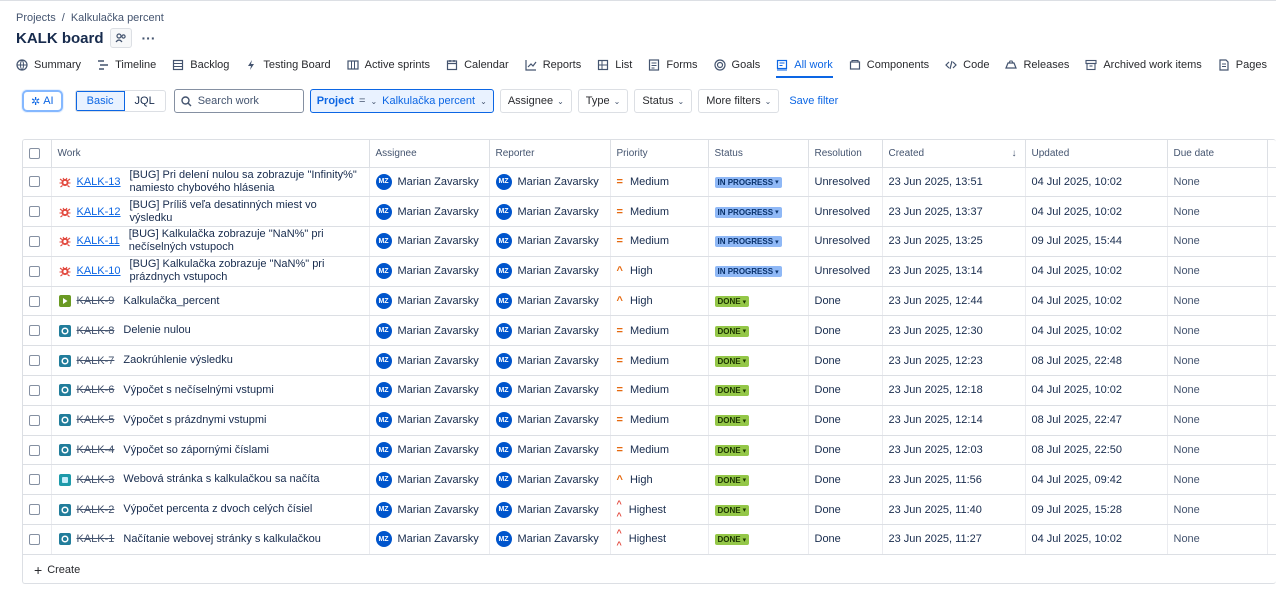  Describe the element at coordinates (217, 509) in the screenshot. I see `issue-summary: Výpočet percenta z dvoch celých čísiel` at that location.